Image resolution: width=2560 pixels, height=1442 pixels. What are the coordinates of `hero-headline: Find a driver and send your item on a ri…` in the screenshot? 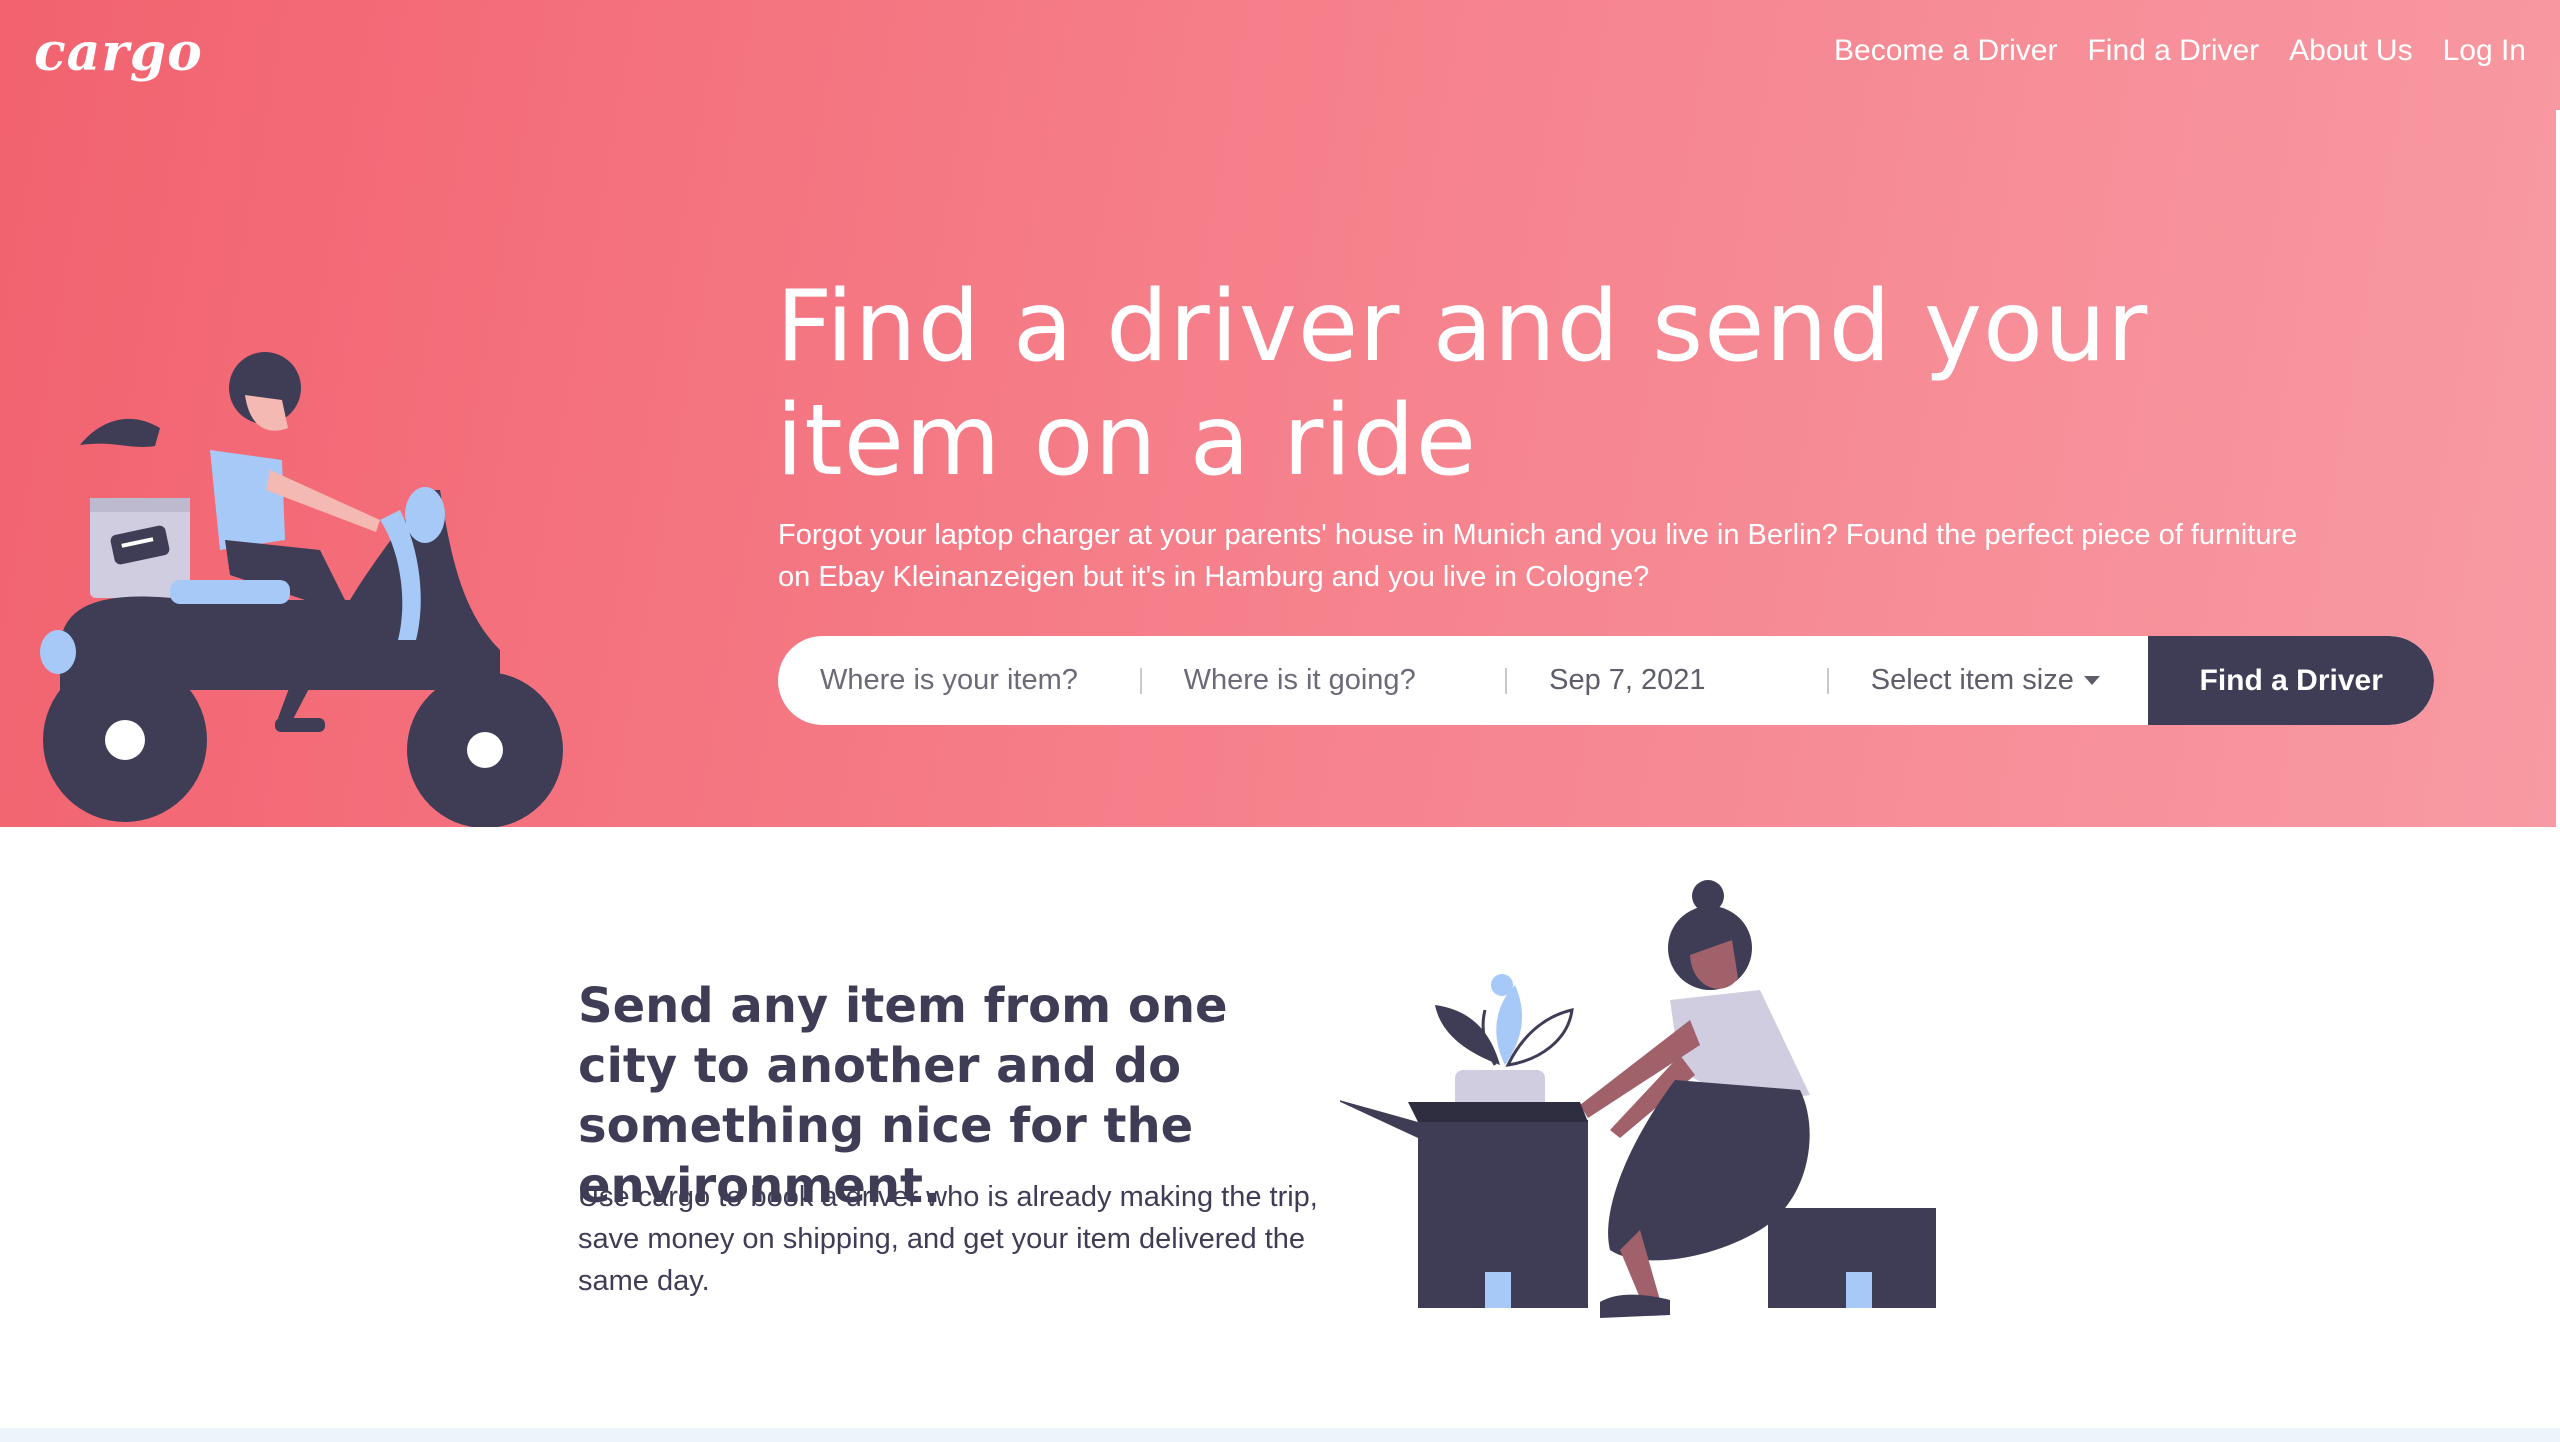 It's located at (1462, 384).